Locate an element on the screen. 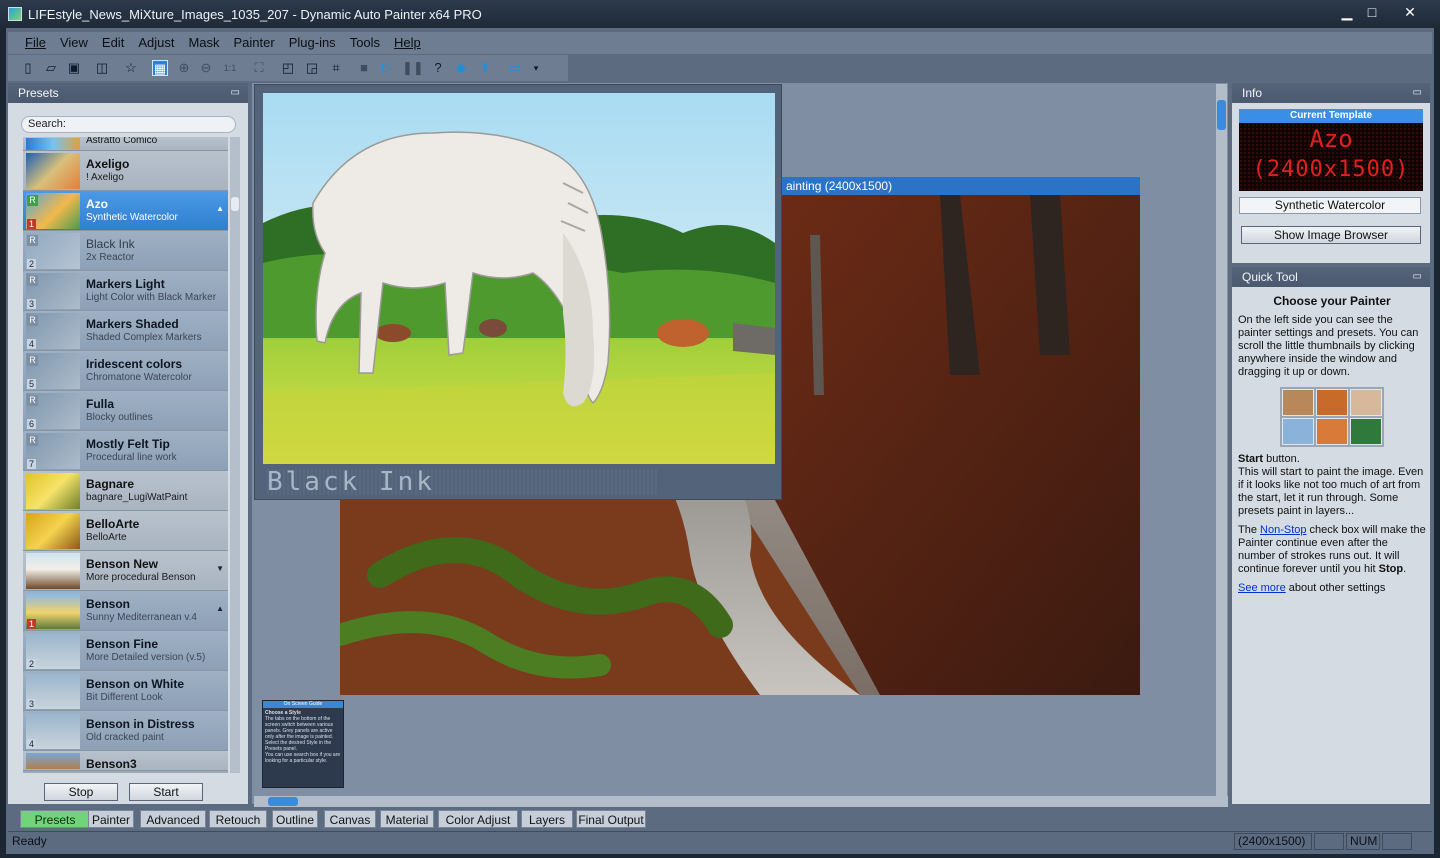 This screenshot has height=858, width=1440. maximize-button: □ is located at coordinates (1372, 12).